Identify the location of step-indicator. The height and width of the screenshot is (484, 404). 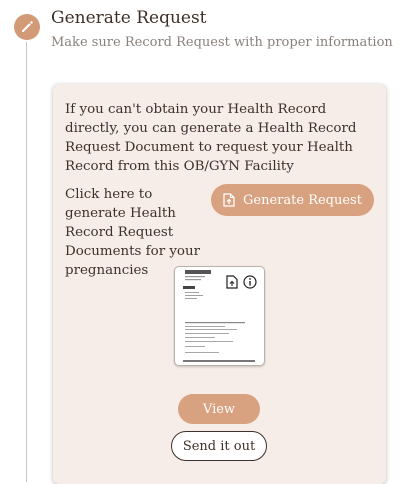
(27, 27).